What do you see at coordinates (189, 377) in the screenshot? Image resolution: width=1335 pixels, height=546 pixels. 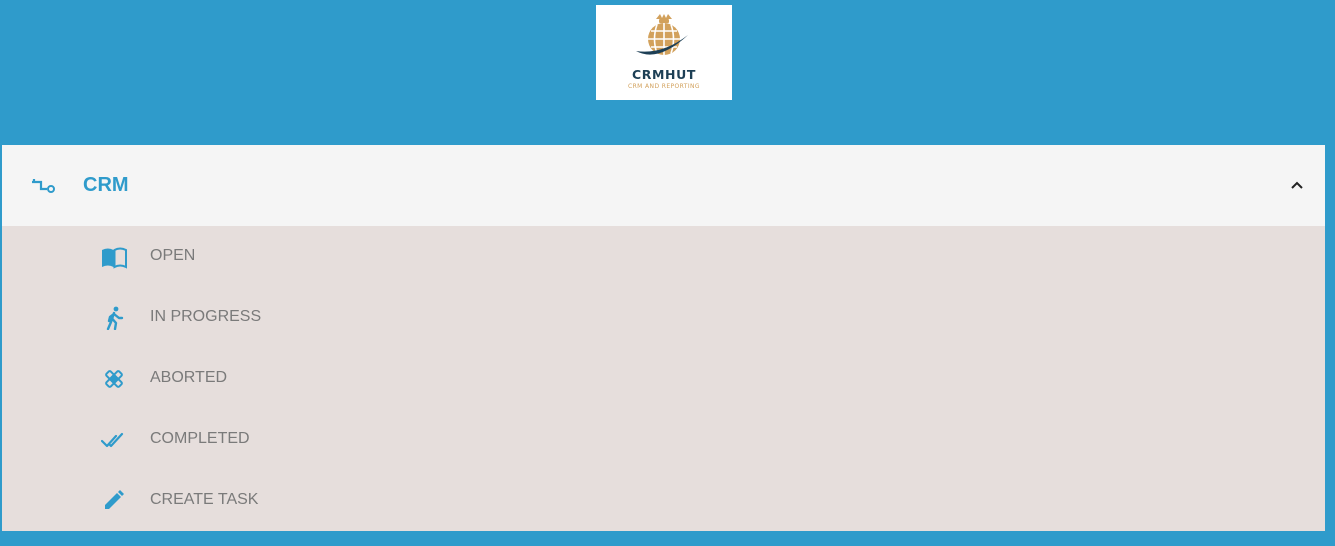 I see `menu-item-label: ABORTED` at bounding box center [189, 377].